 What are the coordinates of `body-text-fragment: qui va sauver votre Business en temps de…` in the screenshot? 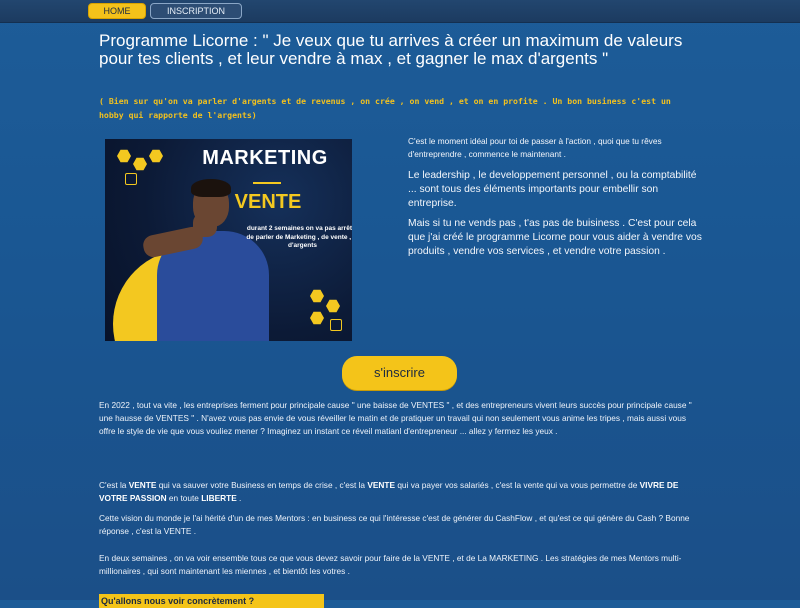 It's located at (262, 485).